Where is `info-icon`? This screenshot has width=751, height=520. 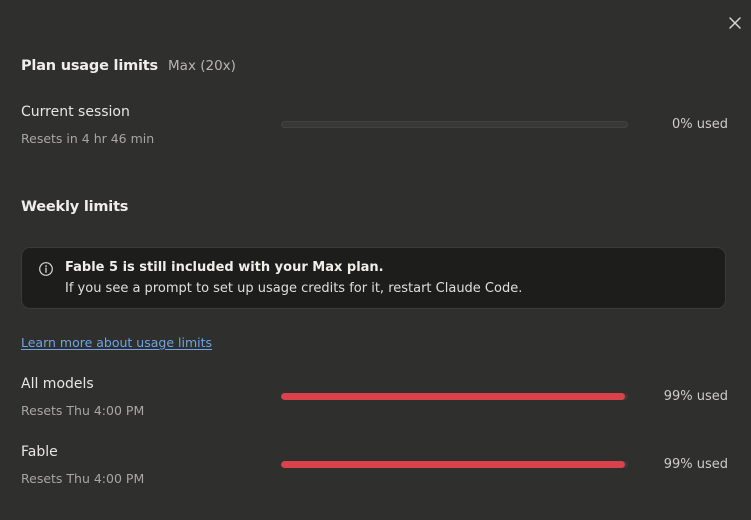 info-icon is located at coordinates (46, 269).